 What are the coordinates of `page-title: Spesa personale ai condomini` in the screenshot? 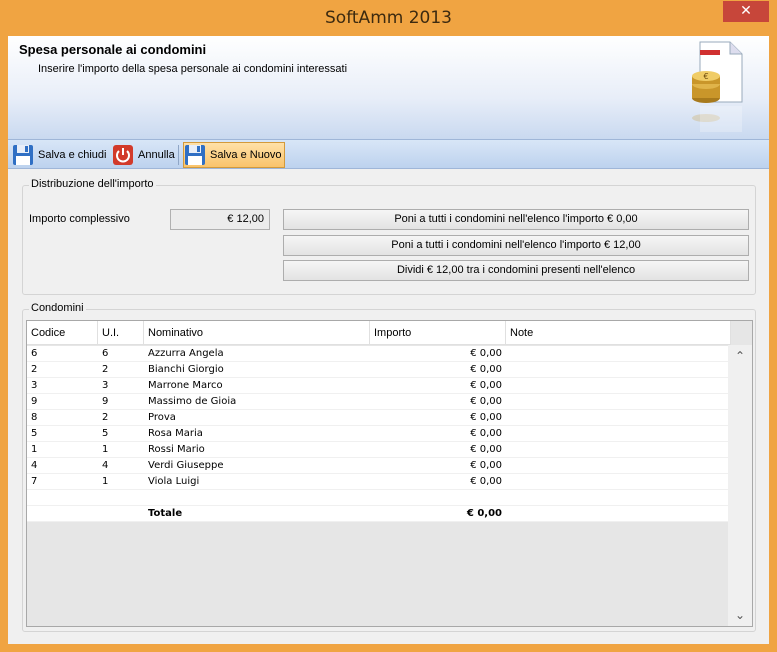 It's located at (113, 49).